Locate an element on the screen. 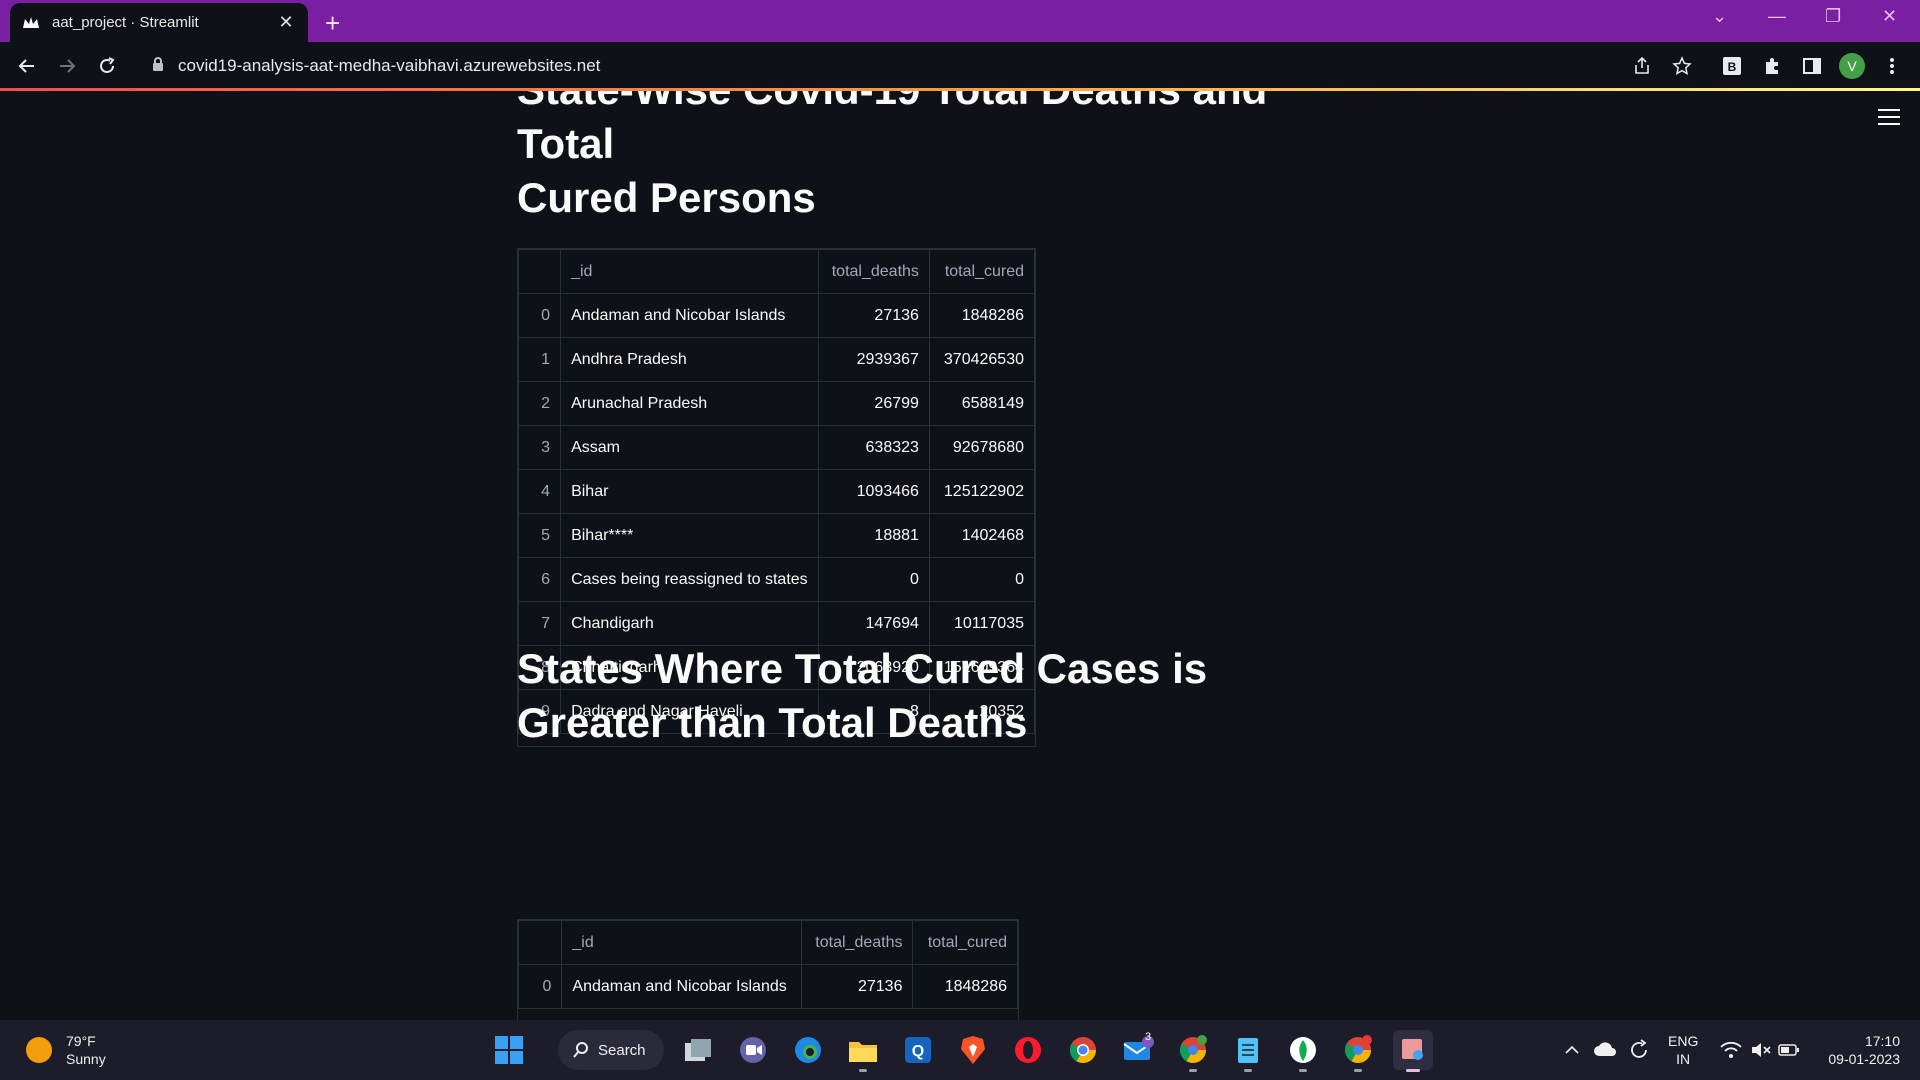  chrome-profile-v-icon is located at coordinates (1193, 1051).